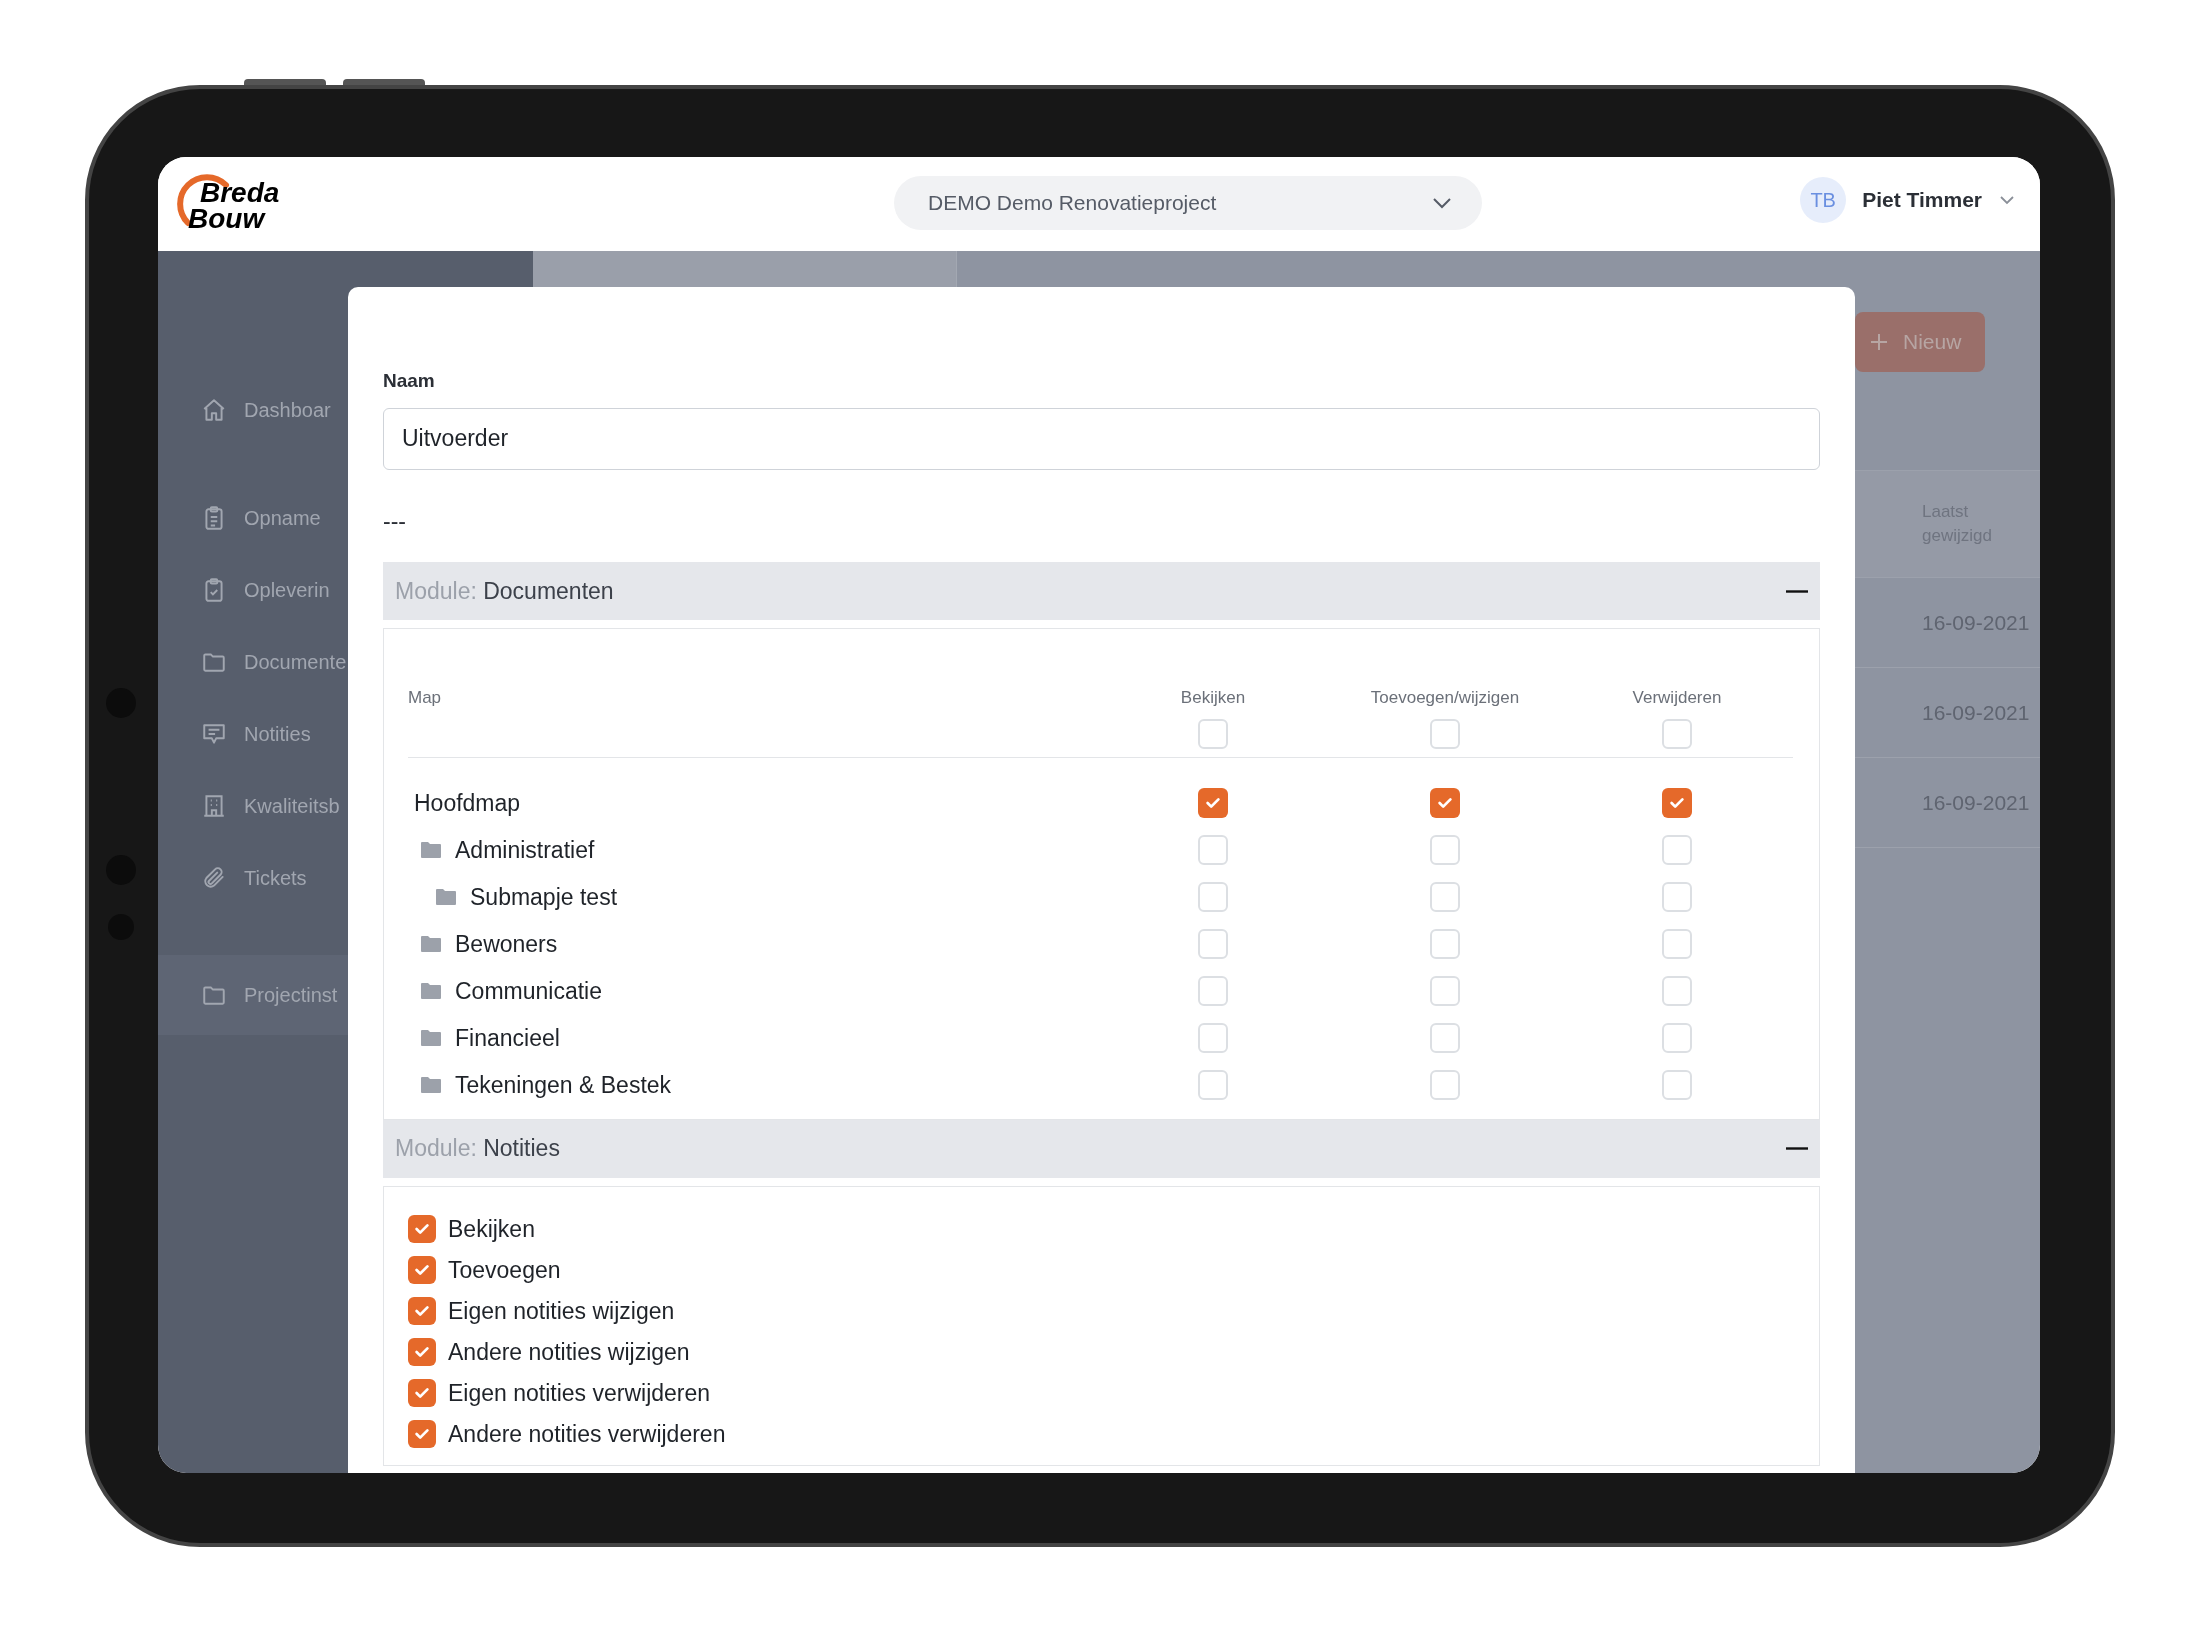 Image resolution: width=2200 pixels, height=1632 pixels. Describe the element at coordinates (1072, 203) in the screenshot. I see `project-name: DEMO Demo Renovatieproject` at that location.